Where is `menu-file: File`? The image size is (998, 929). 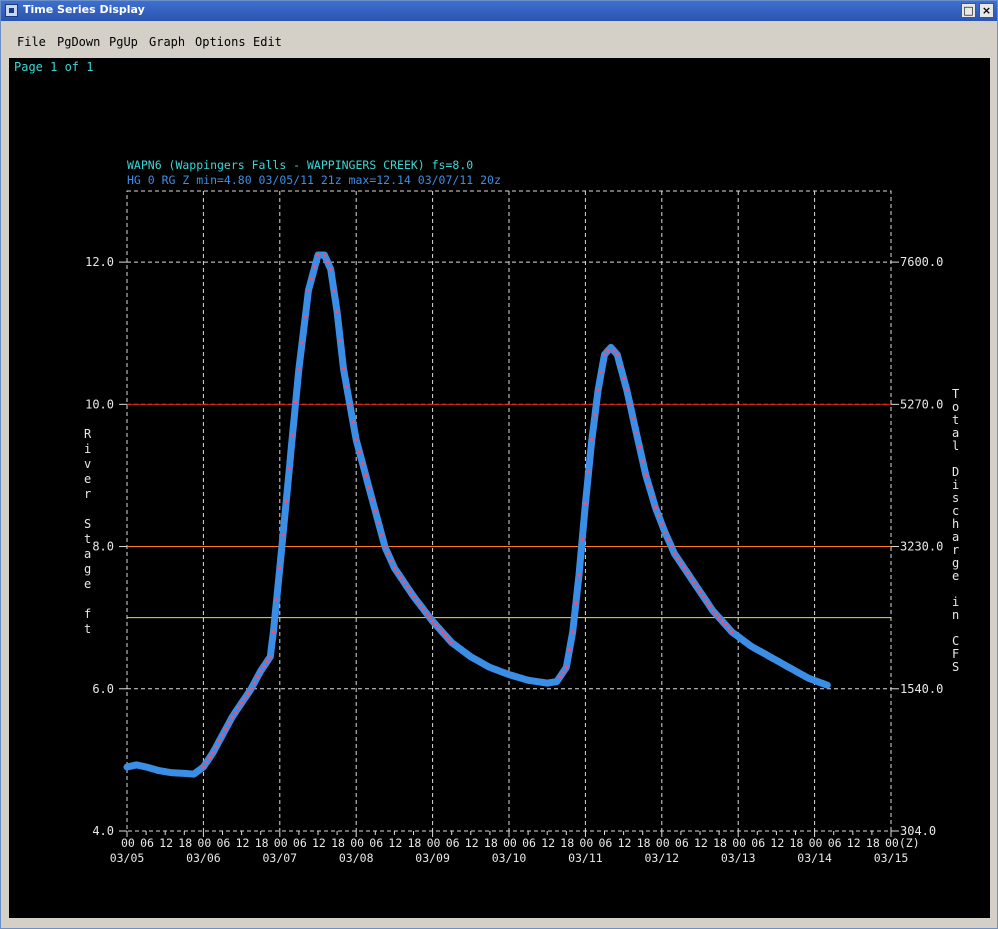 menu-file: File is located at coordinates (31, 42).